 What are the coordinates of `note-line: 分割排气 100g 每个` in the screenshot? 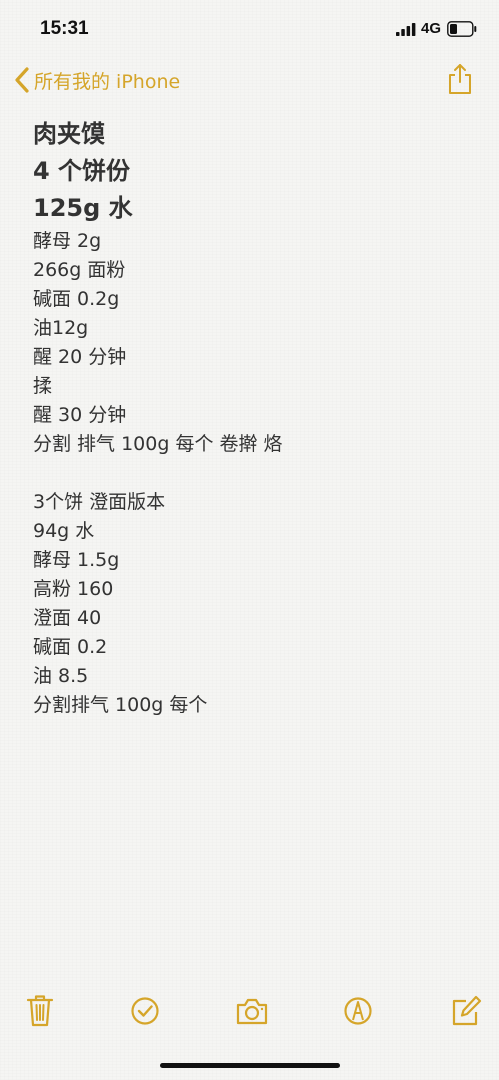 It's located at (120, 705).